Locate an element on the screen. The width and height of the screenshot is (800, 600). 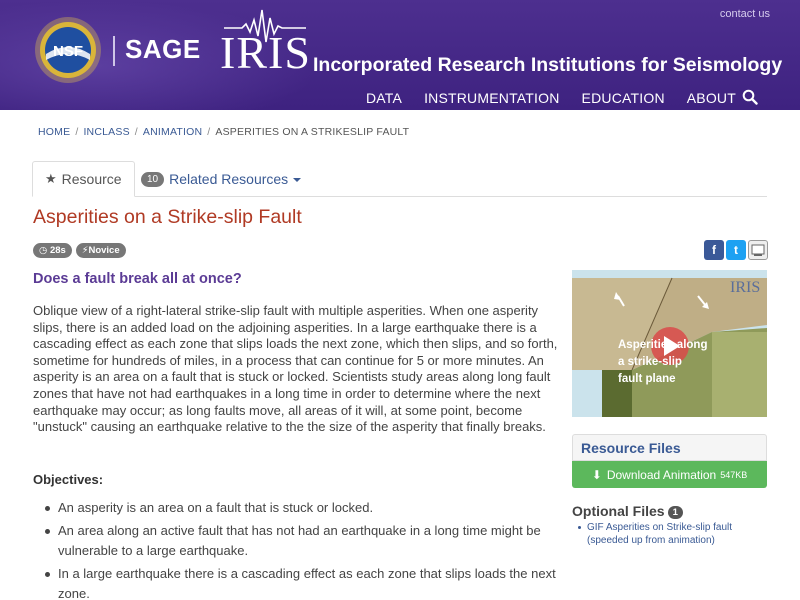
iris-logo-text: IRIS is located at coordinates (265, 52).